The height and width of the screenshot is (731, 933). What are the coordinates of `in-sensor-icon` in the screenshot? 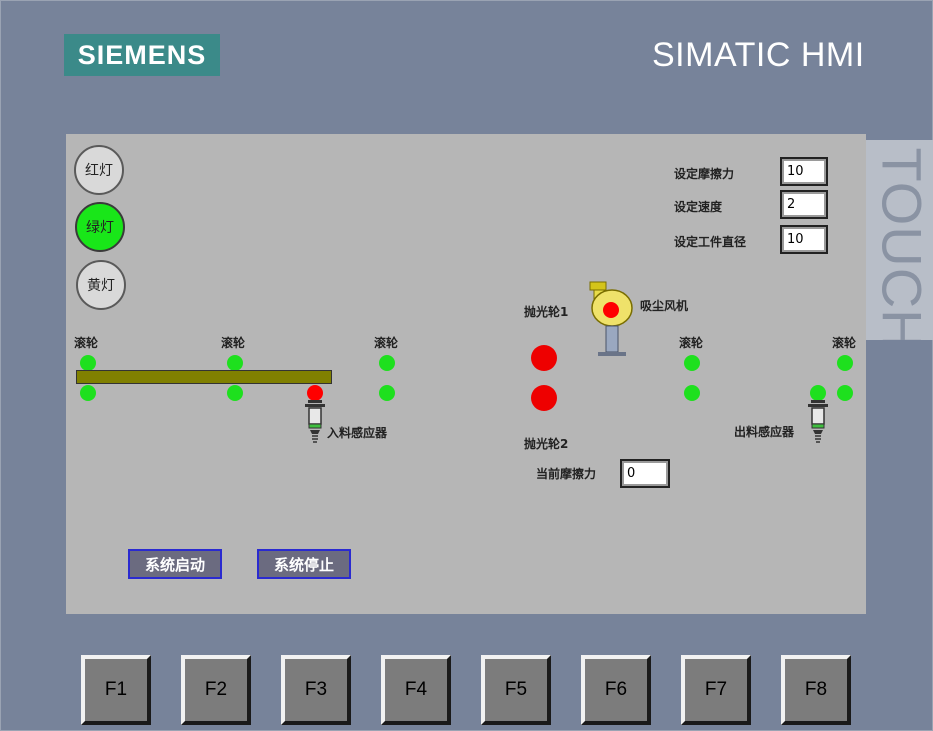 It's located at (315, 421).